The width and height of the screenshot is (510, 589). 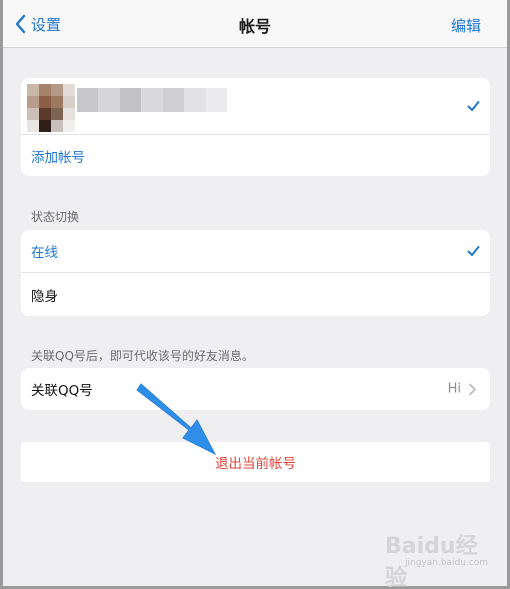 I want to click on link-qq-row: 关联QQ号 Hi, so click(x=255, y=389).